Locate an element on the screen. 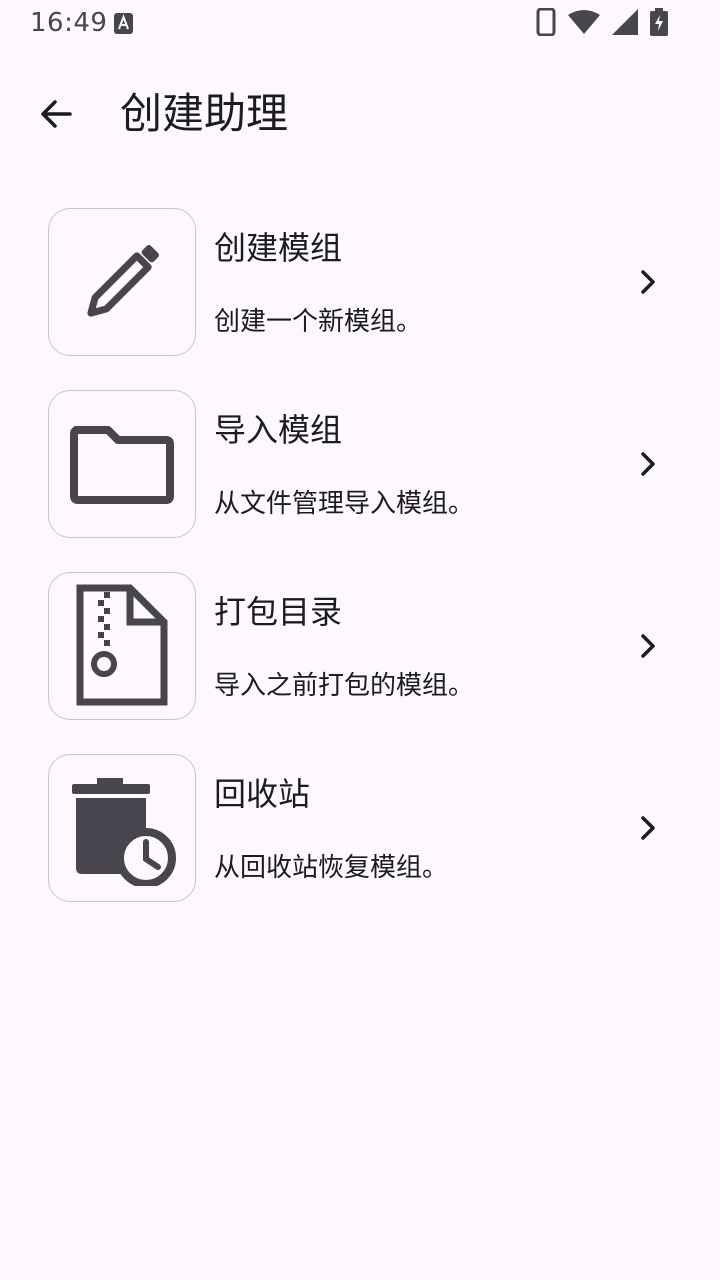  arrow-back-icon is located at coordinates (56, 114).